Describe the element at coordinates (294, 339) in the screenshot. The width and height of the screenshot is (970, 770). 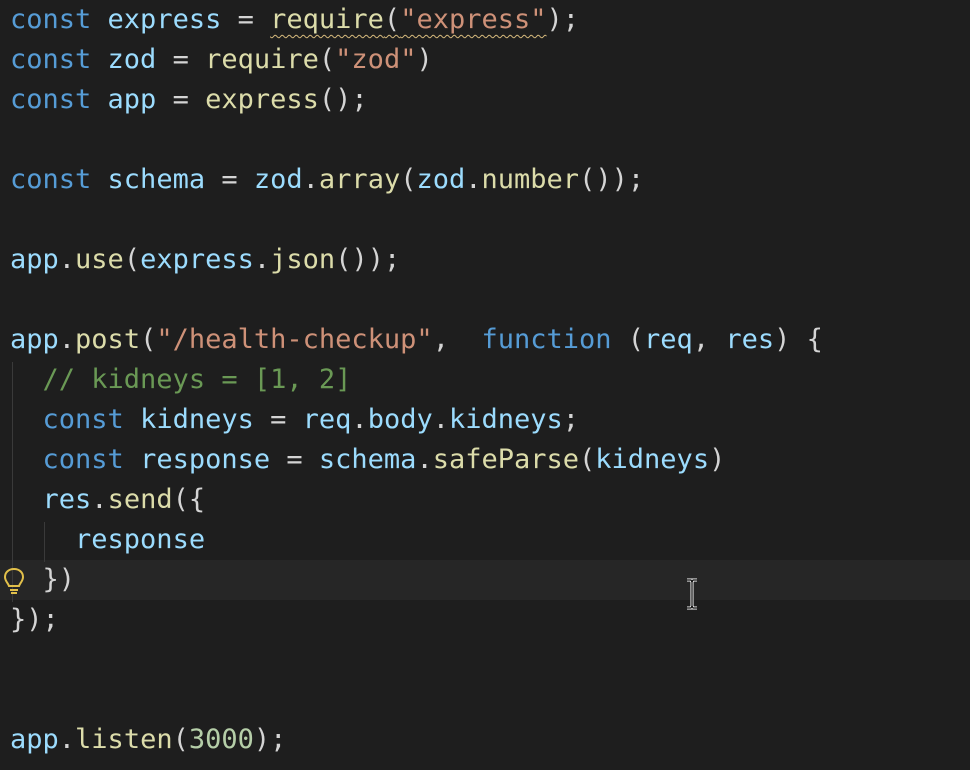
I see `code-token: "/health-checkup"` at that location.